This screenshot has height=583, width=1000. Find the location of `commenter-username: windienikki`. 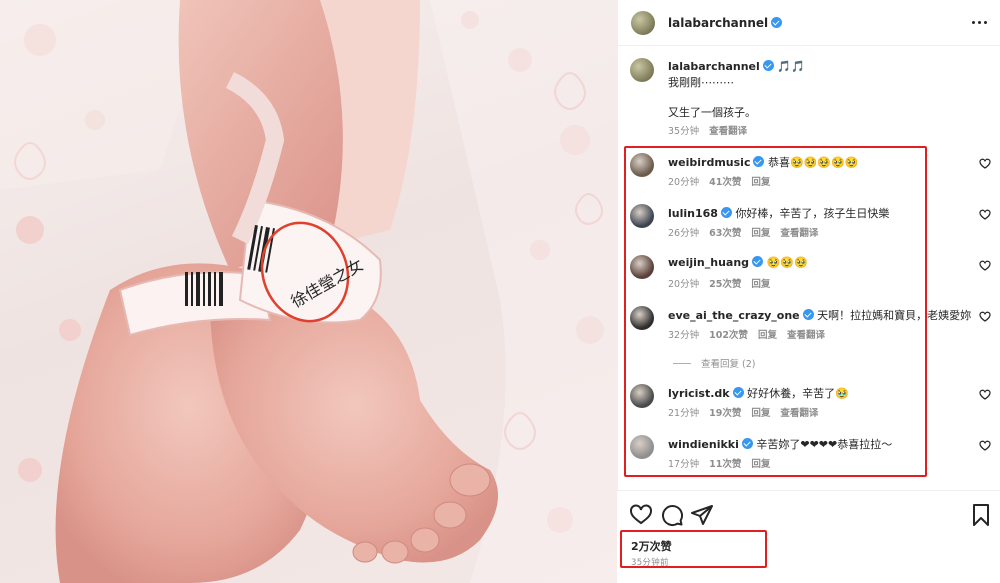

commenter-username: windienikki is located at coordinates (703, 444).